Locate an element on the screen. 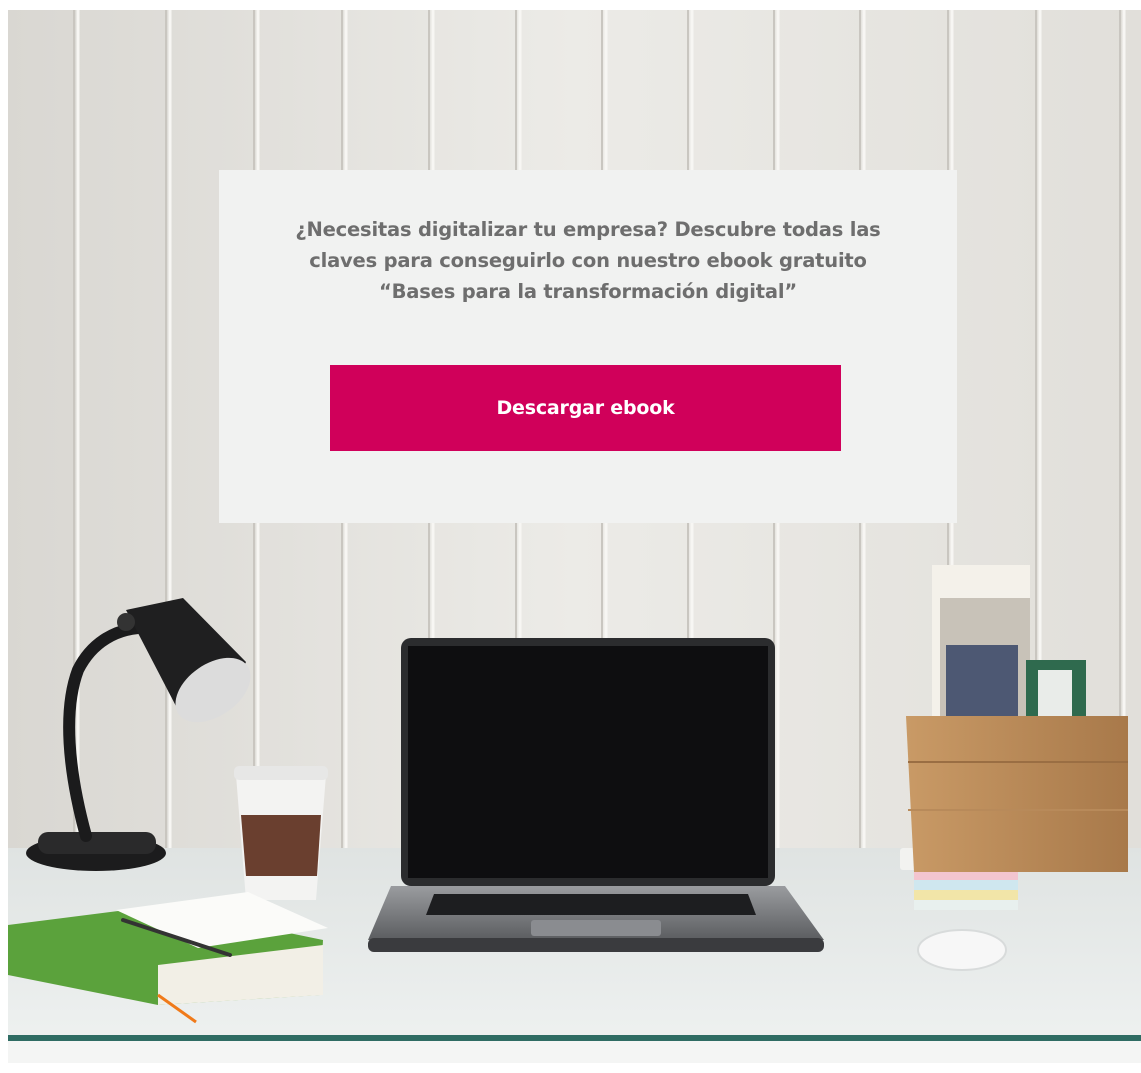 The width and height of the screenshot is (1141, 1073). cta-headline-line-3: “Bases para la transformación digital” is located at coordinates (588, 291).